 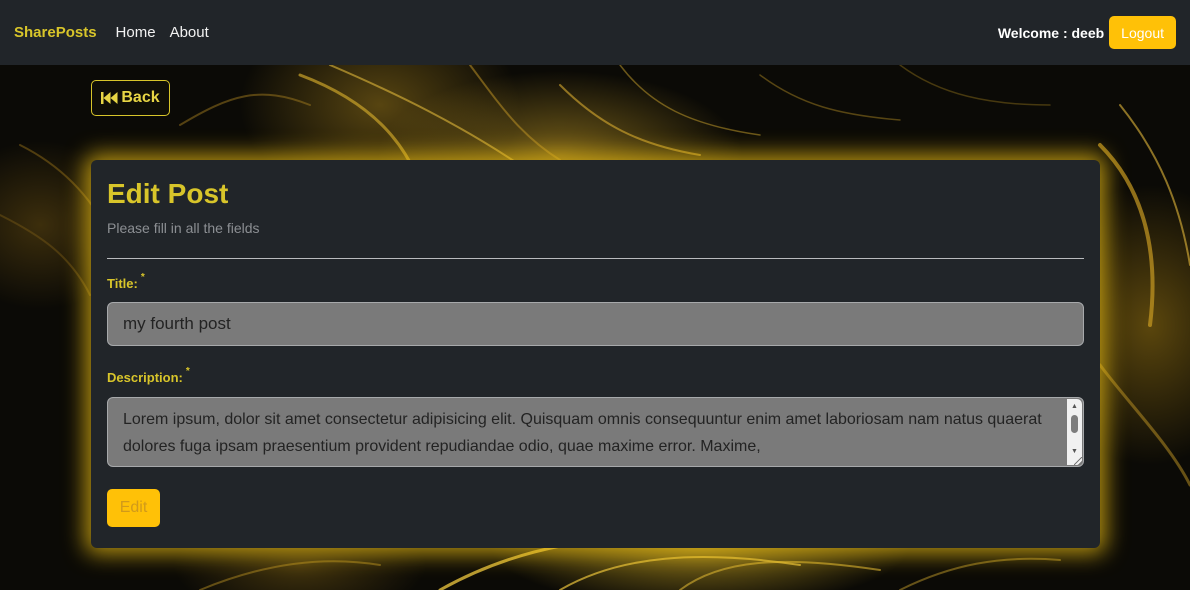 I want to click on back-button: Back, so click(x=130, y=98).